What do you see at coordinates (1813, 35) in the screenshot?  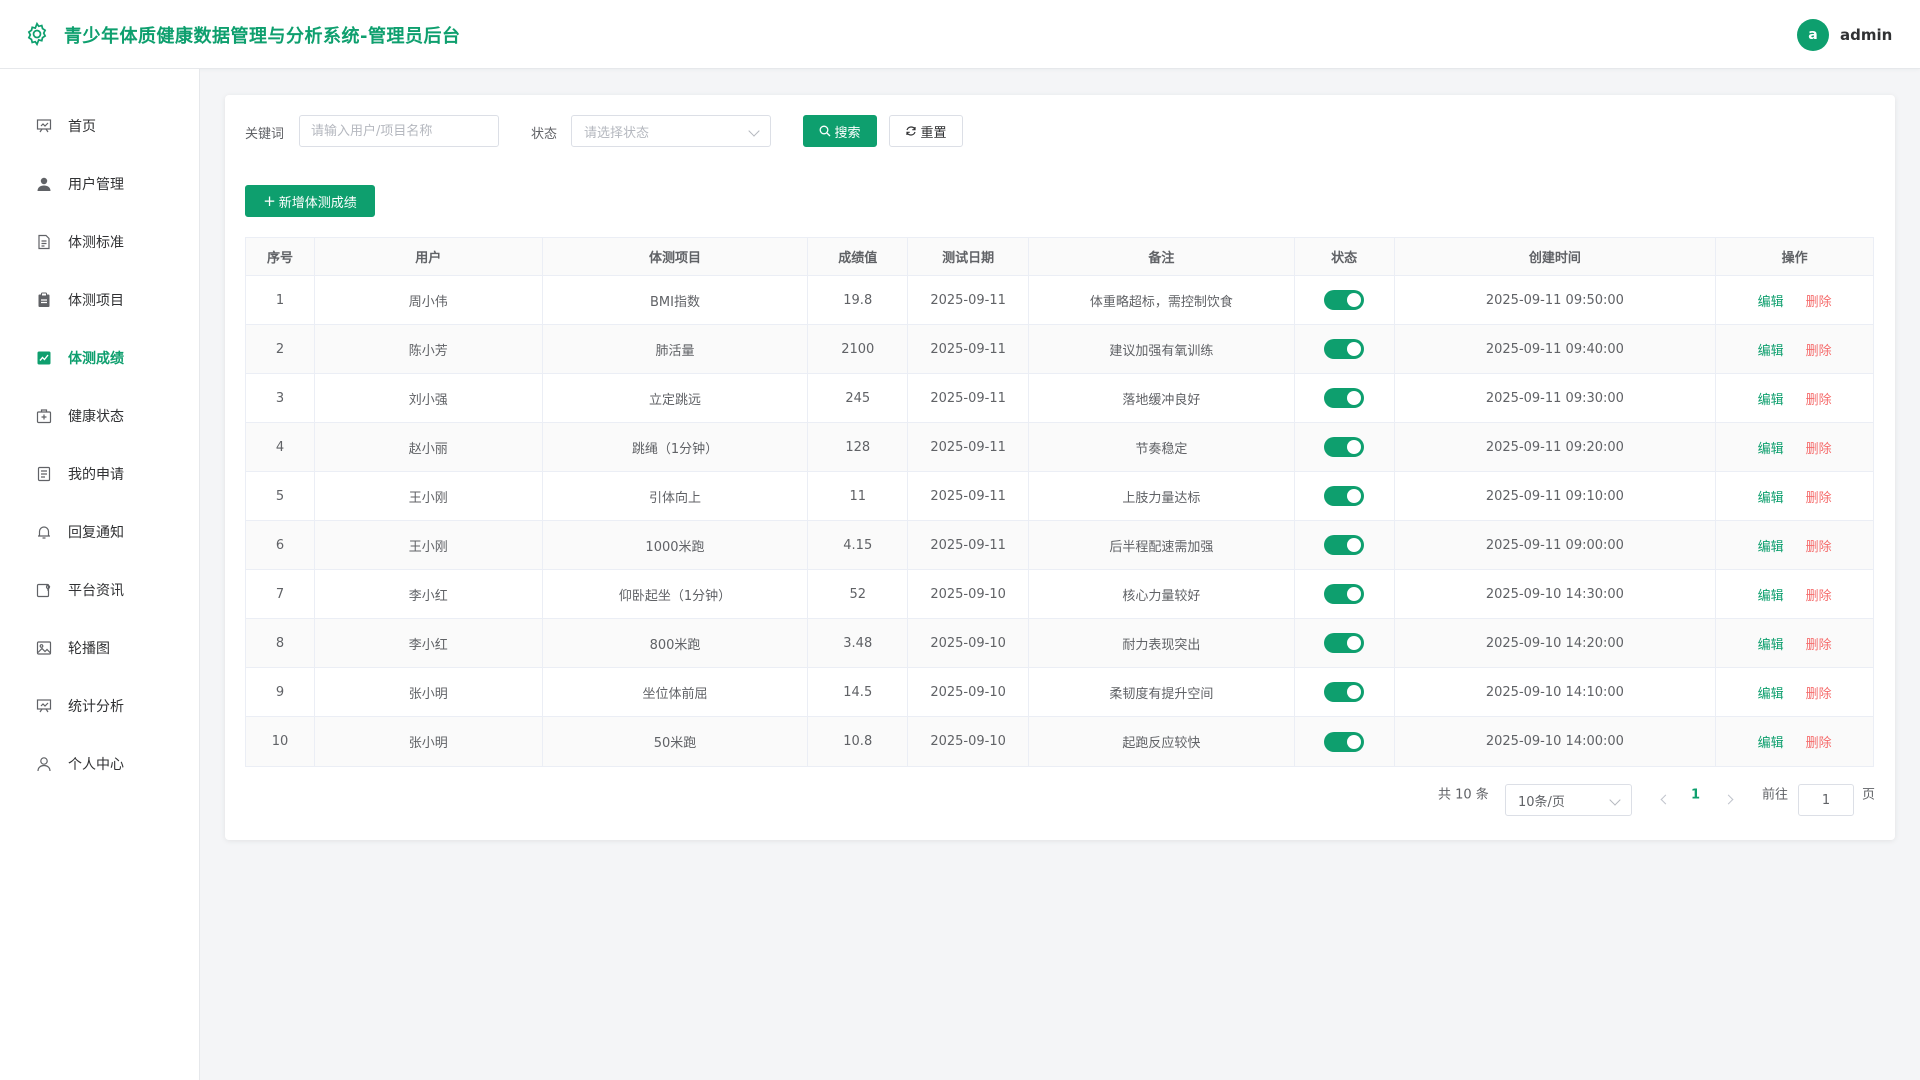 I see `avatar: a` at bounding box center [1813, 35].